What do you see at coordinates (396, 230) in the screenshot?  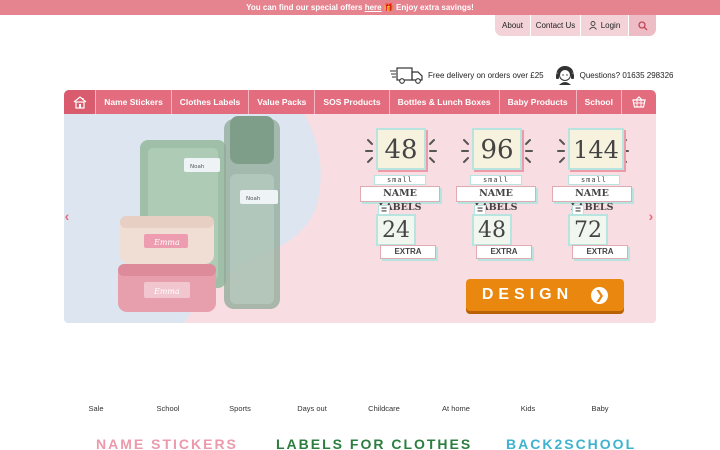 I see `offer-1-extra: 24` at bounding box center [396, 230].